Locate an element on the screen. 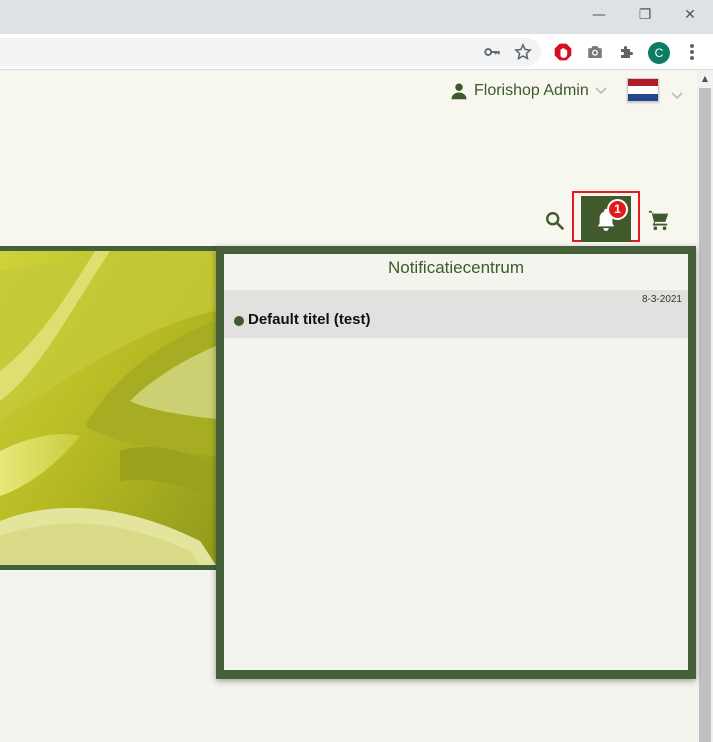 Image resolution: width=713 pixels, height=742 pixels. camera-icon is located at coordinates (595, 52).